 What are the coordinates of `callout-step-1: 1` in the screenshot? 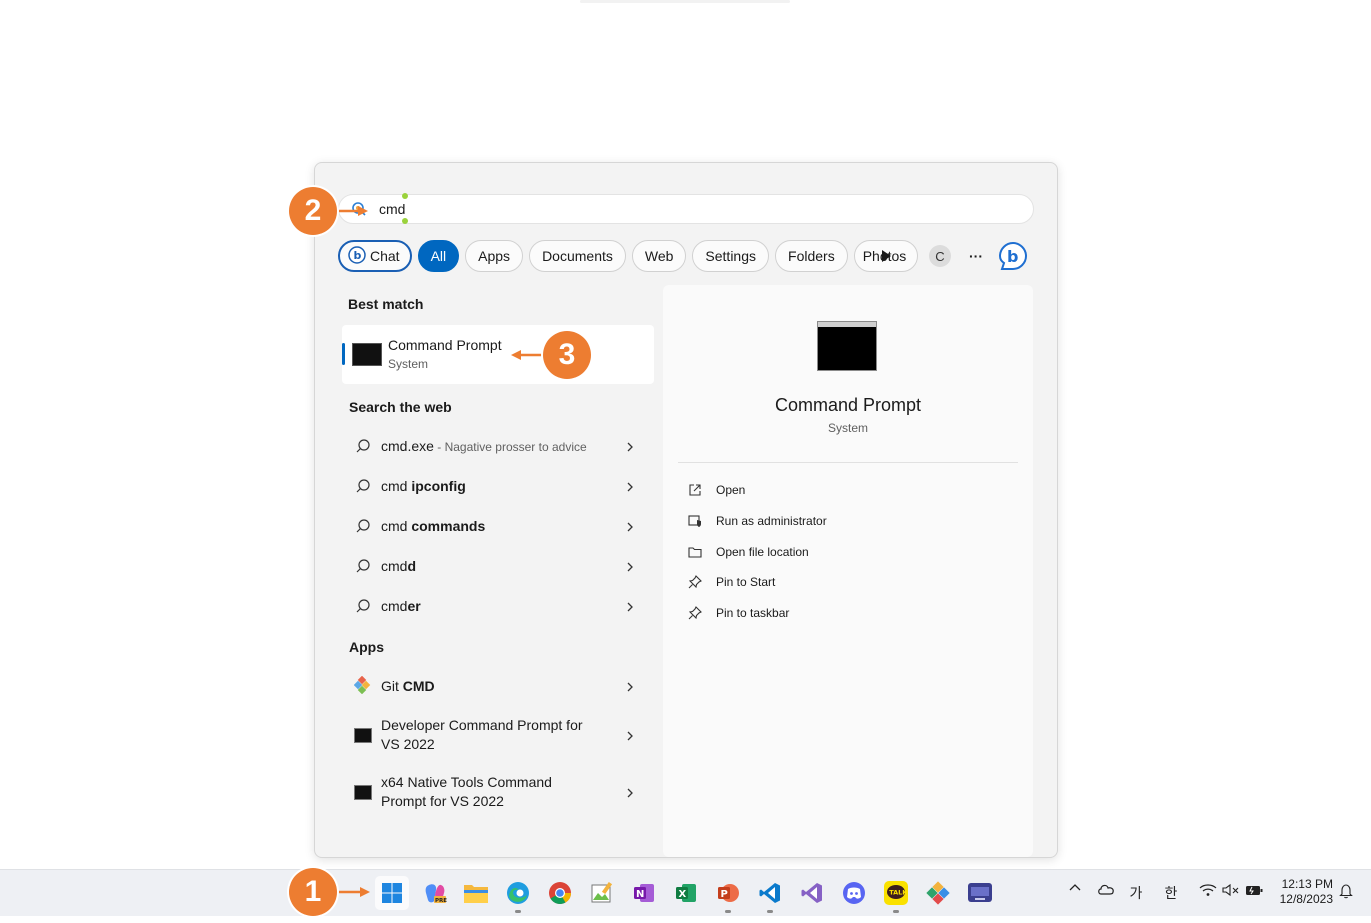 It's located at (313, 892).